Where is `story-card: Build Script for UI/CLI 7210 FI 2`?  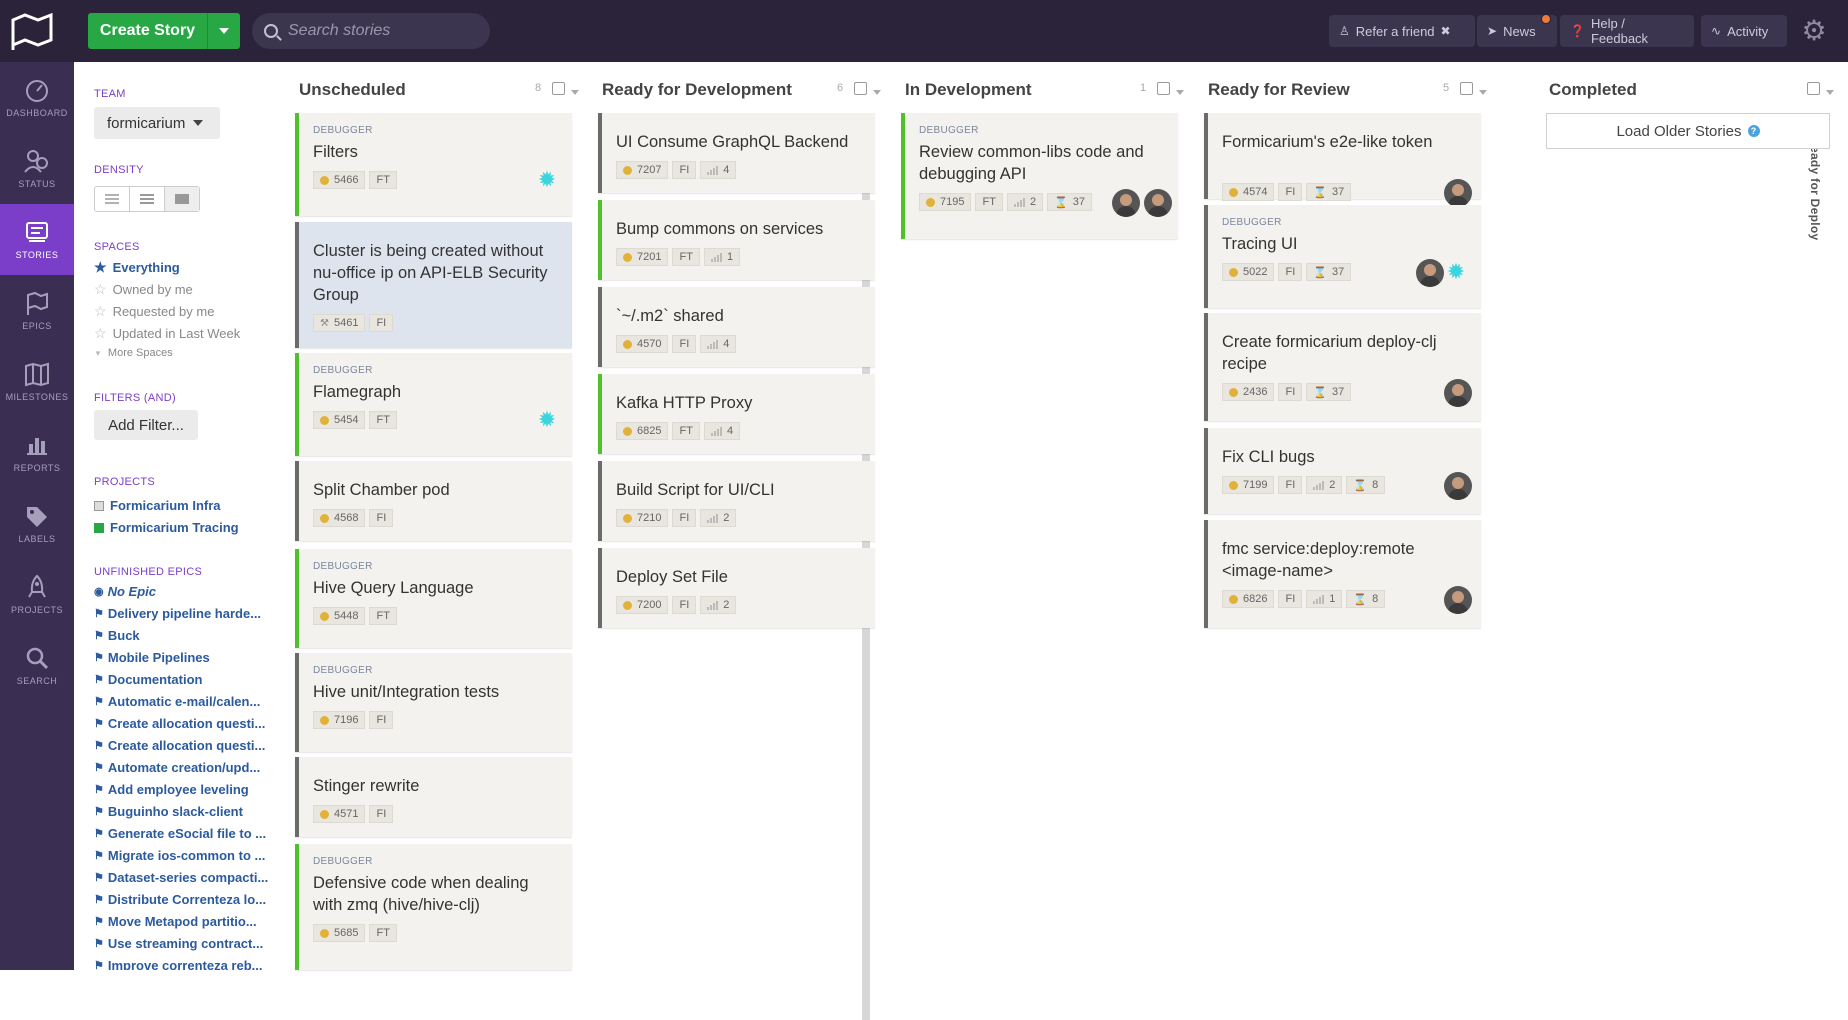
story-card: Build Script for UI/CLI 7210 FI 2 is located at coordinates (736, 501).